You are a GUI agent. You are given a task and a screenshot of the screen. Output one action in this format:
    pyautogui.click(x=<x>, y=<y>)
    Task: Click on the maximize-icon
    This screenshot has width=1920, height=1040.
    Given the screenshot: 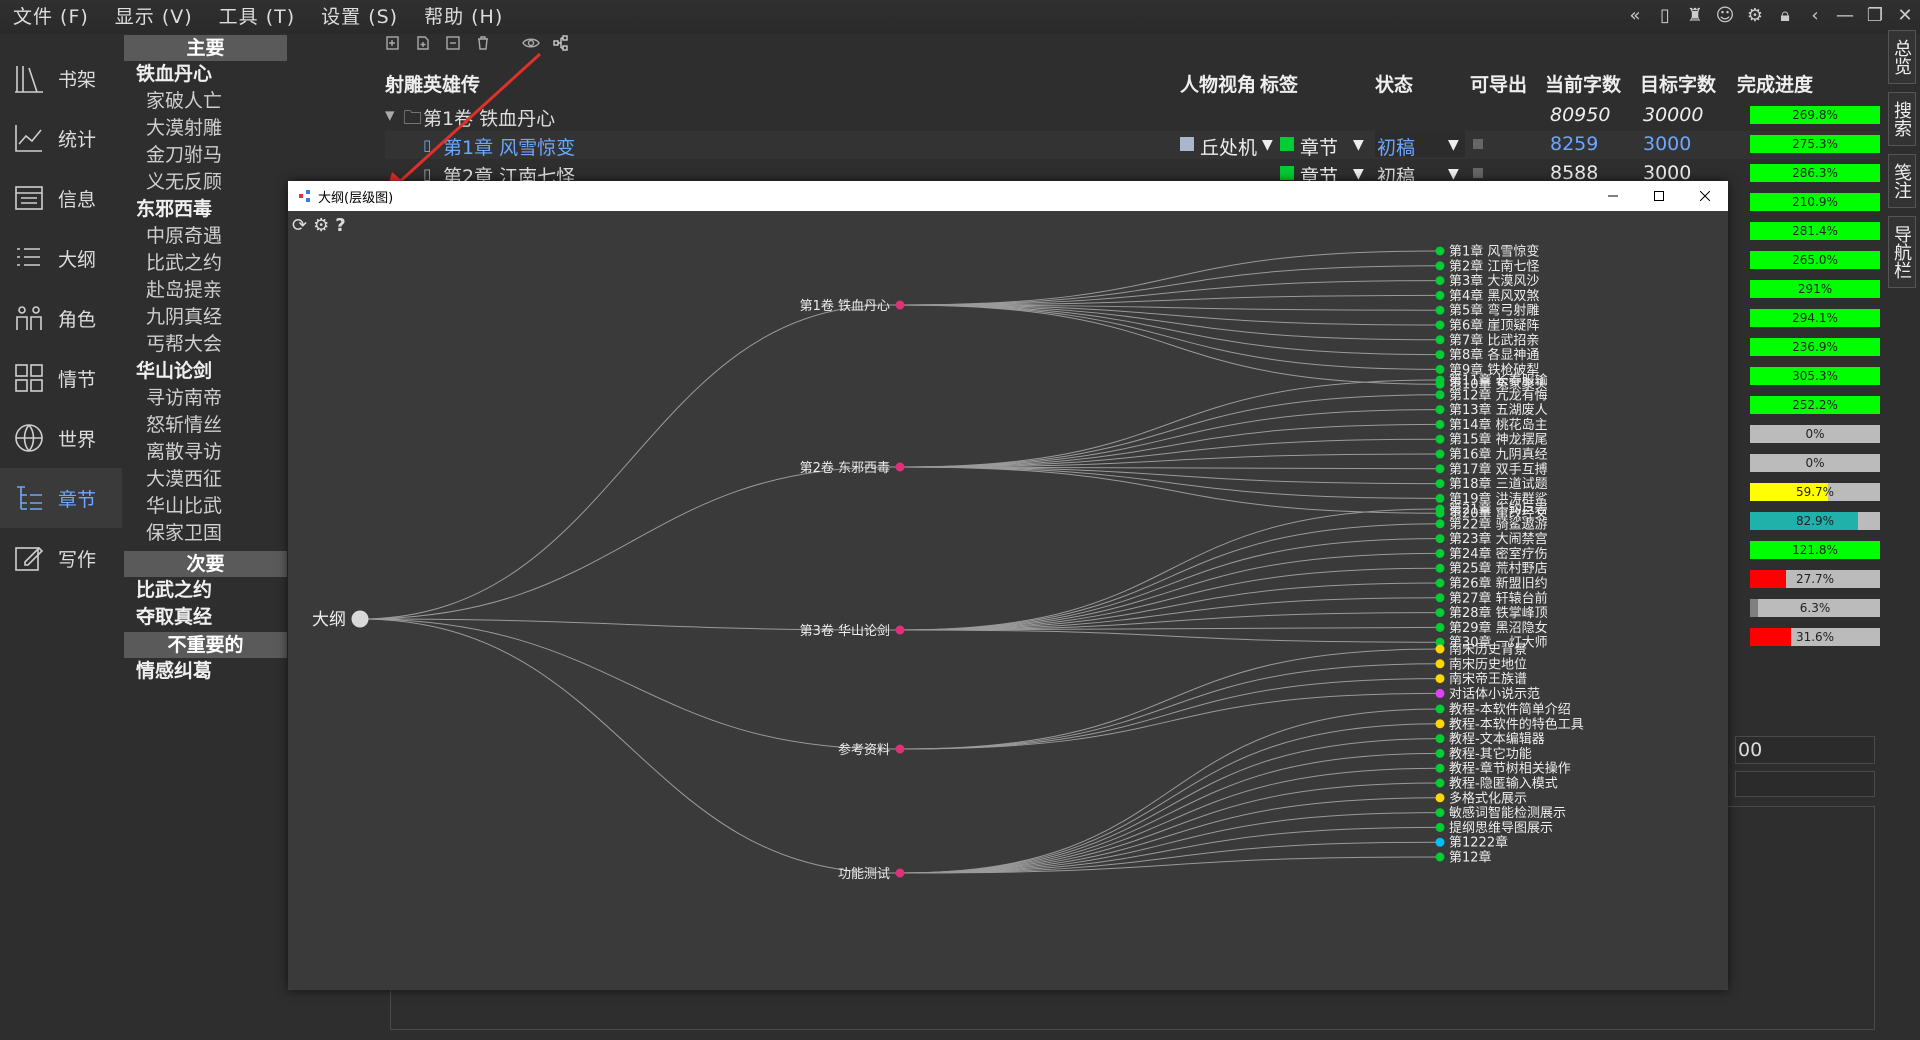 What is the action you would take?
    pyautogui.click(x=1659, y=196)
    